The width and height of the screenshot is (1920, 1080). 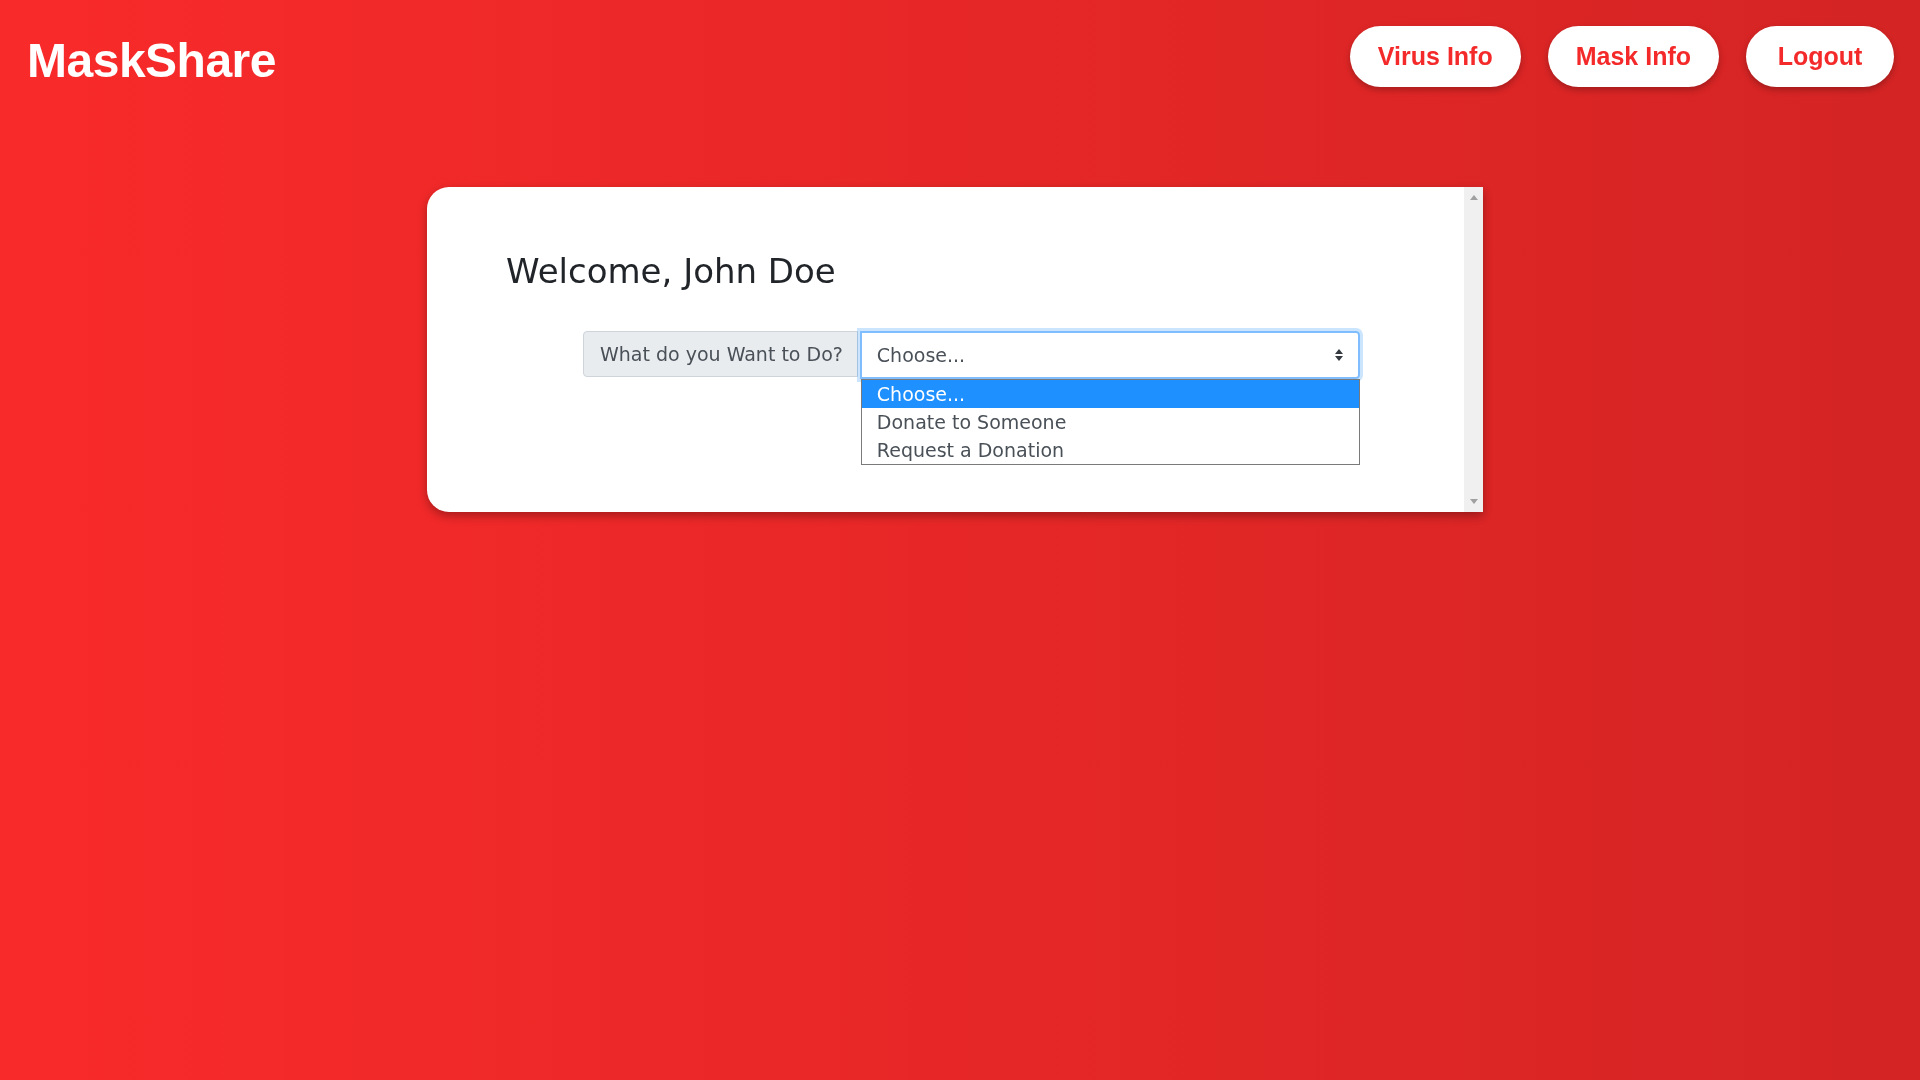 I want to click on sort-arrows-icon, so click(x=1338, y=355).